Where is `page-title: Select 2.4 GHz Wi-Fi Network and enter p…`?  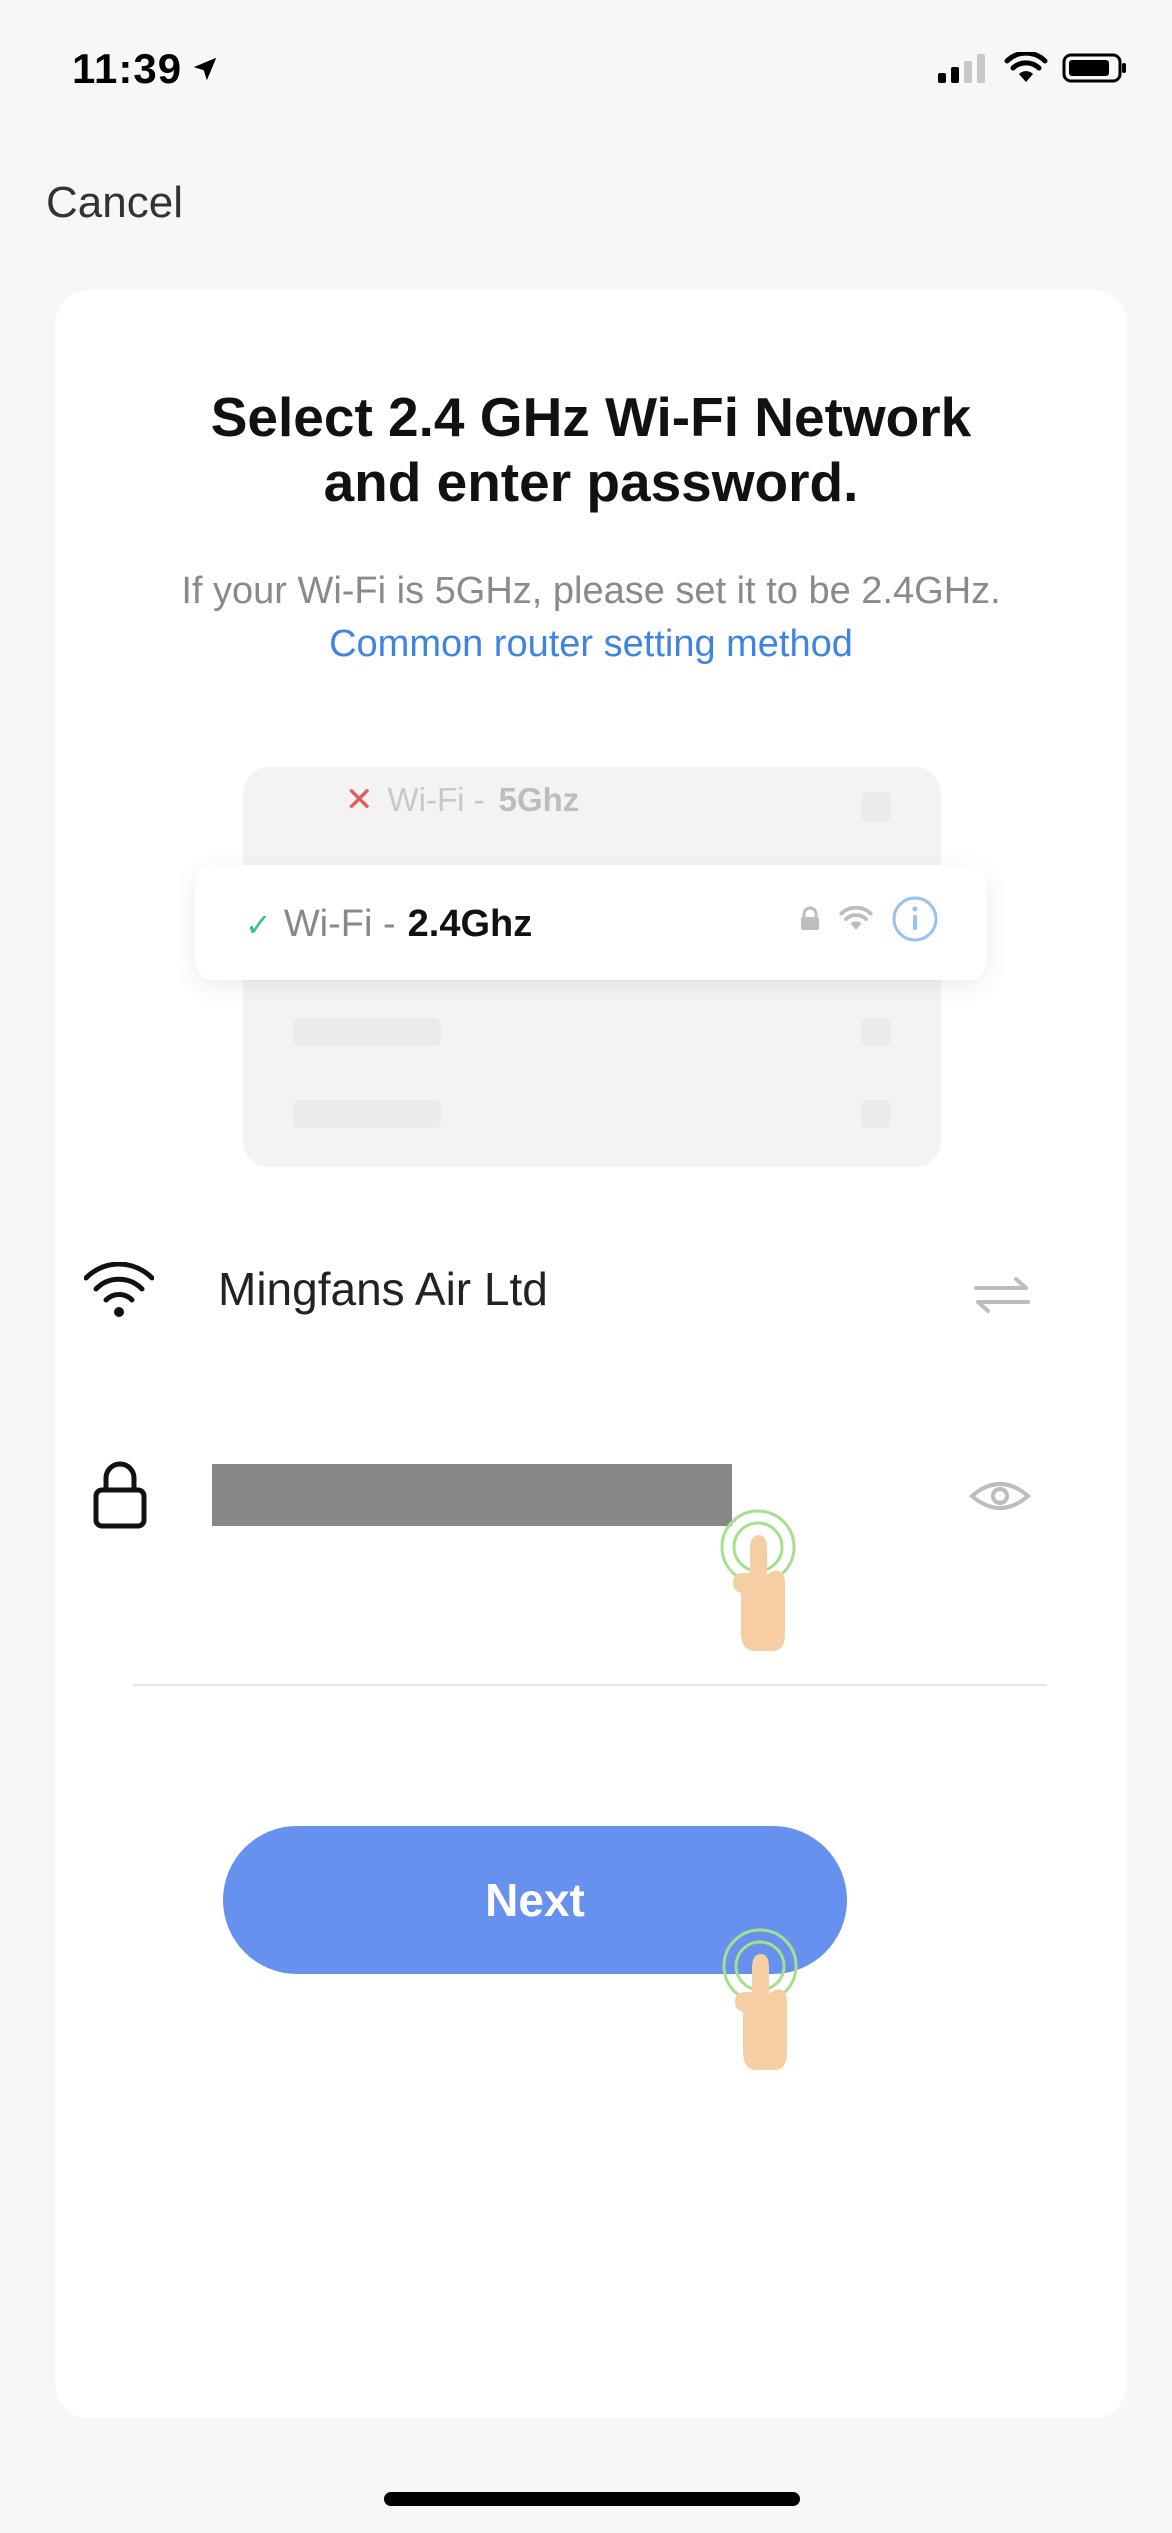 page-title: Select 2.4 GHz Wi-Fi Network and enter p… is located at coordinates (591, 450).